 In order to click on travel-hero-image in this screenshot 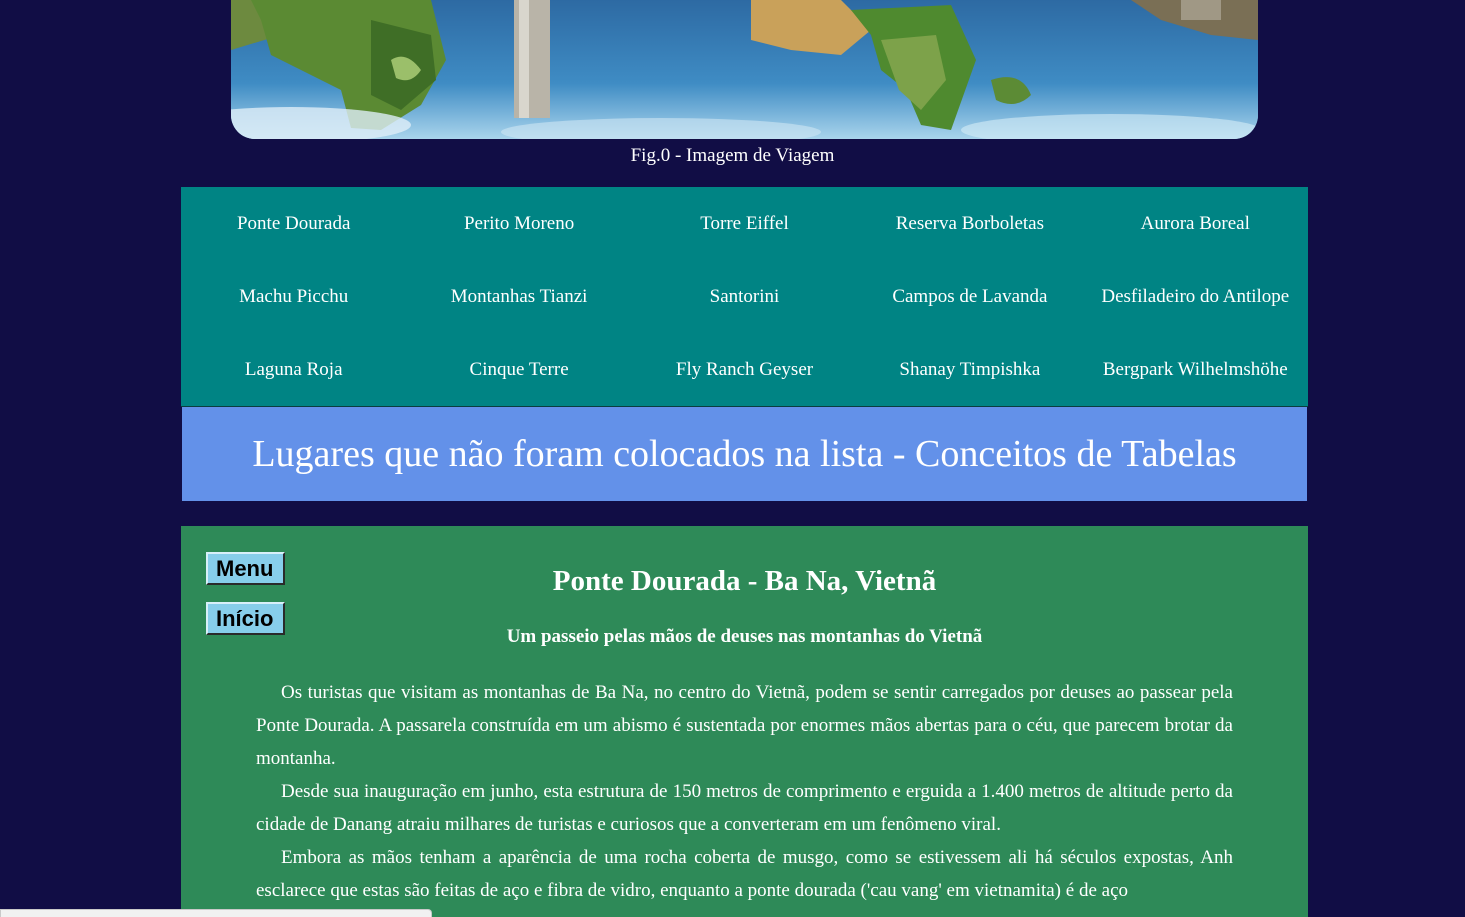, I will do `click(744, 69)`.